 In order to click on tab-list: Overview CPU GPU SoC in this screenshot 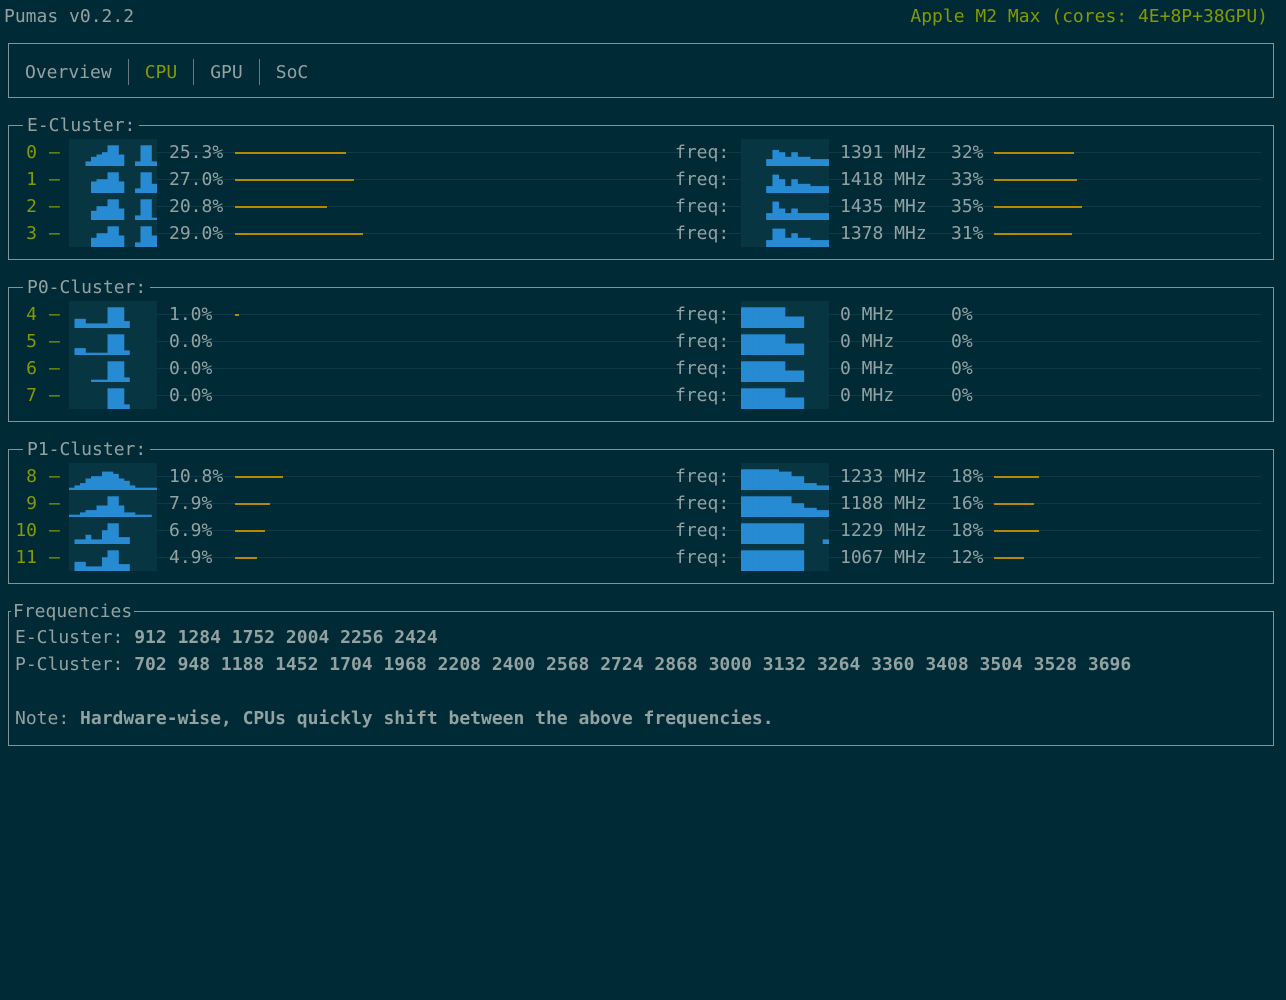, I will do `click(166, 72)`.